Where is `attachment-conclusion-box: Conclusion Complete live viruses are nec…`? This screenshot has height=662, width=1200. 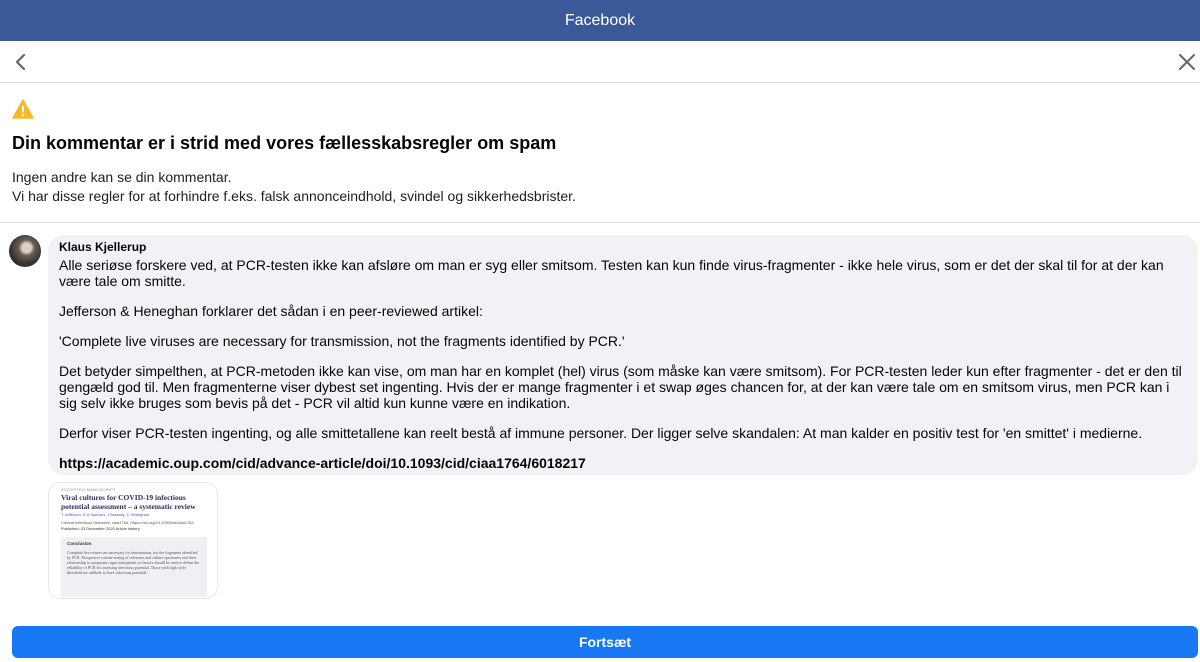
attachment-conclusion-box: Conclusion Complete live viruses are nec… is located at coordinates (134, 567).